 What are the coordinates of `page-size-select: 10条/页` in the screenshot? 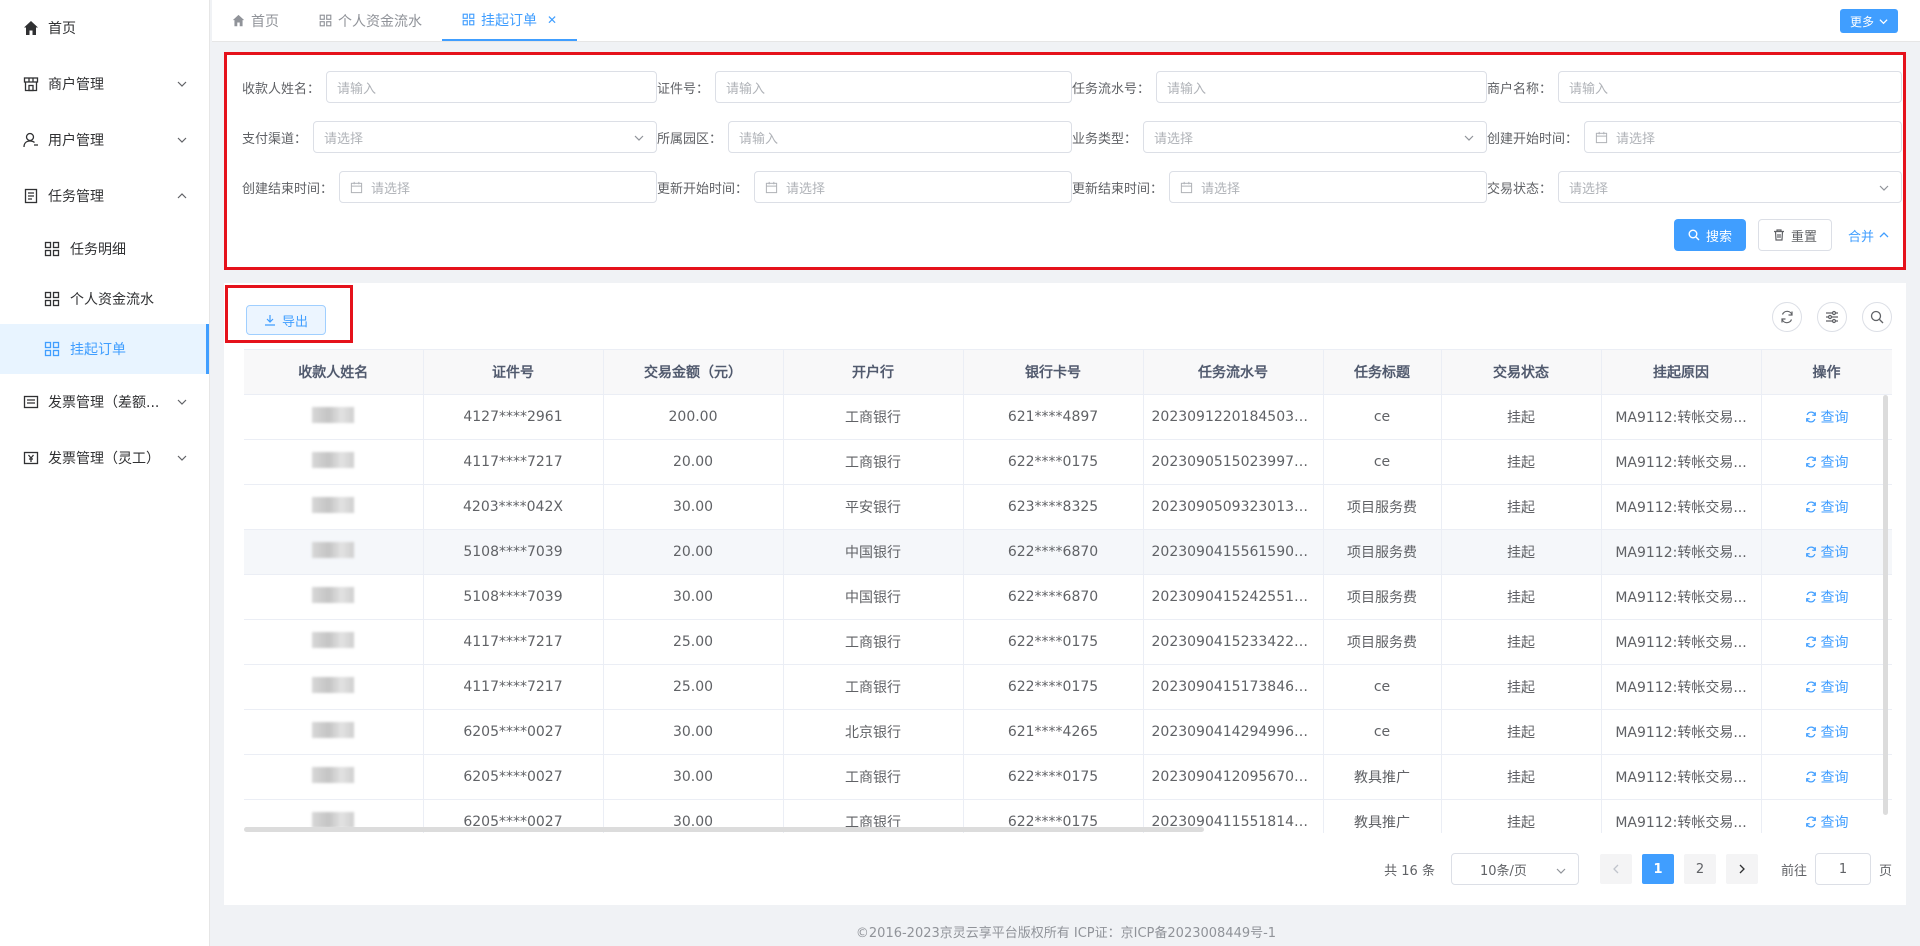 It's located at (1514, 869).